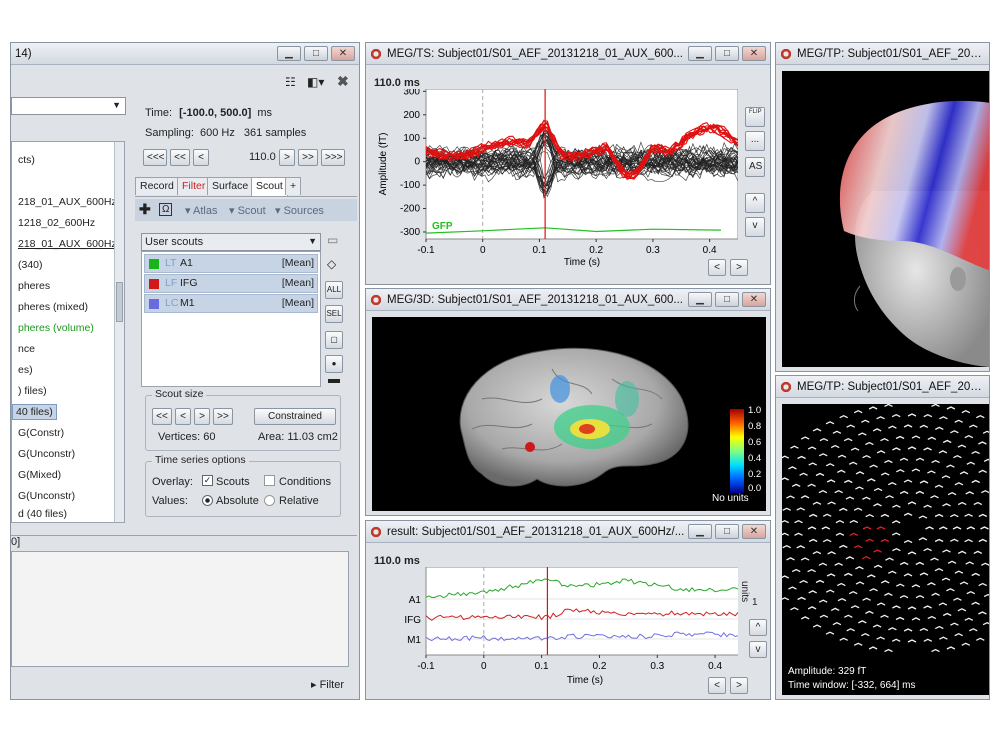 The image size is (1000, 750). I want to click on result-prev-page-button: <, so click(717, 685).